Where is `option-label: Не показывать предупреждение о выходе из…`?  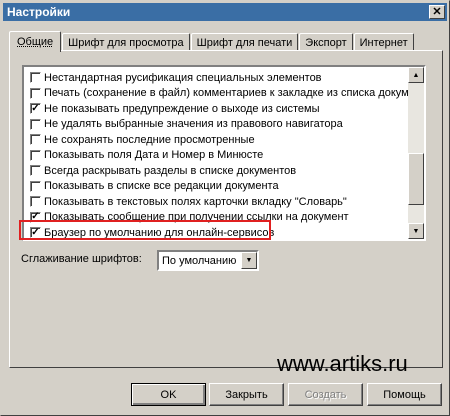
option-label: Не показывать предупреждение о выходе из… is located at coordinates (182, 108).